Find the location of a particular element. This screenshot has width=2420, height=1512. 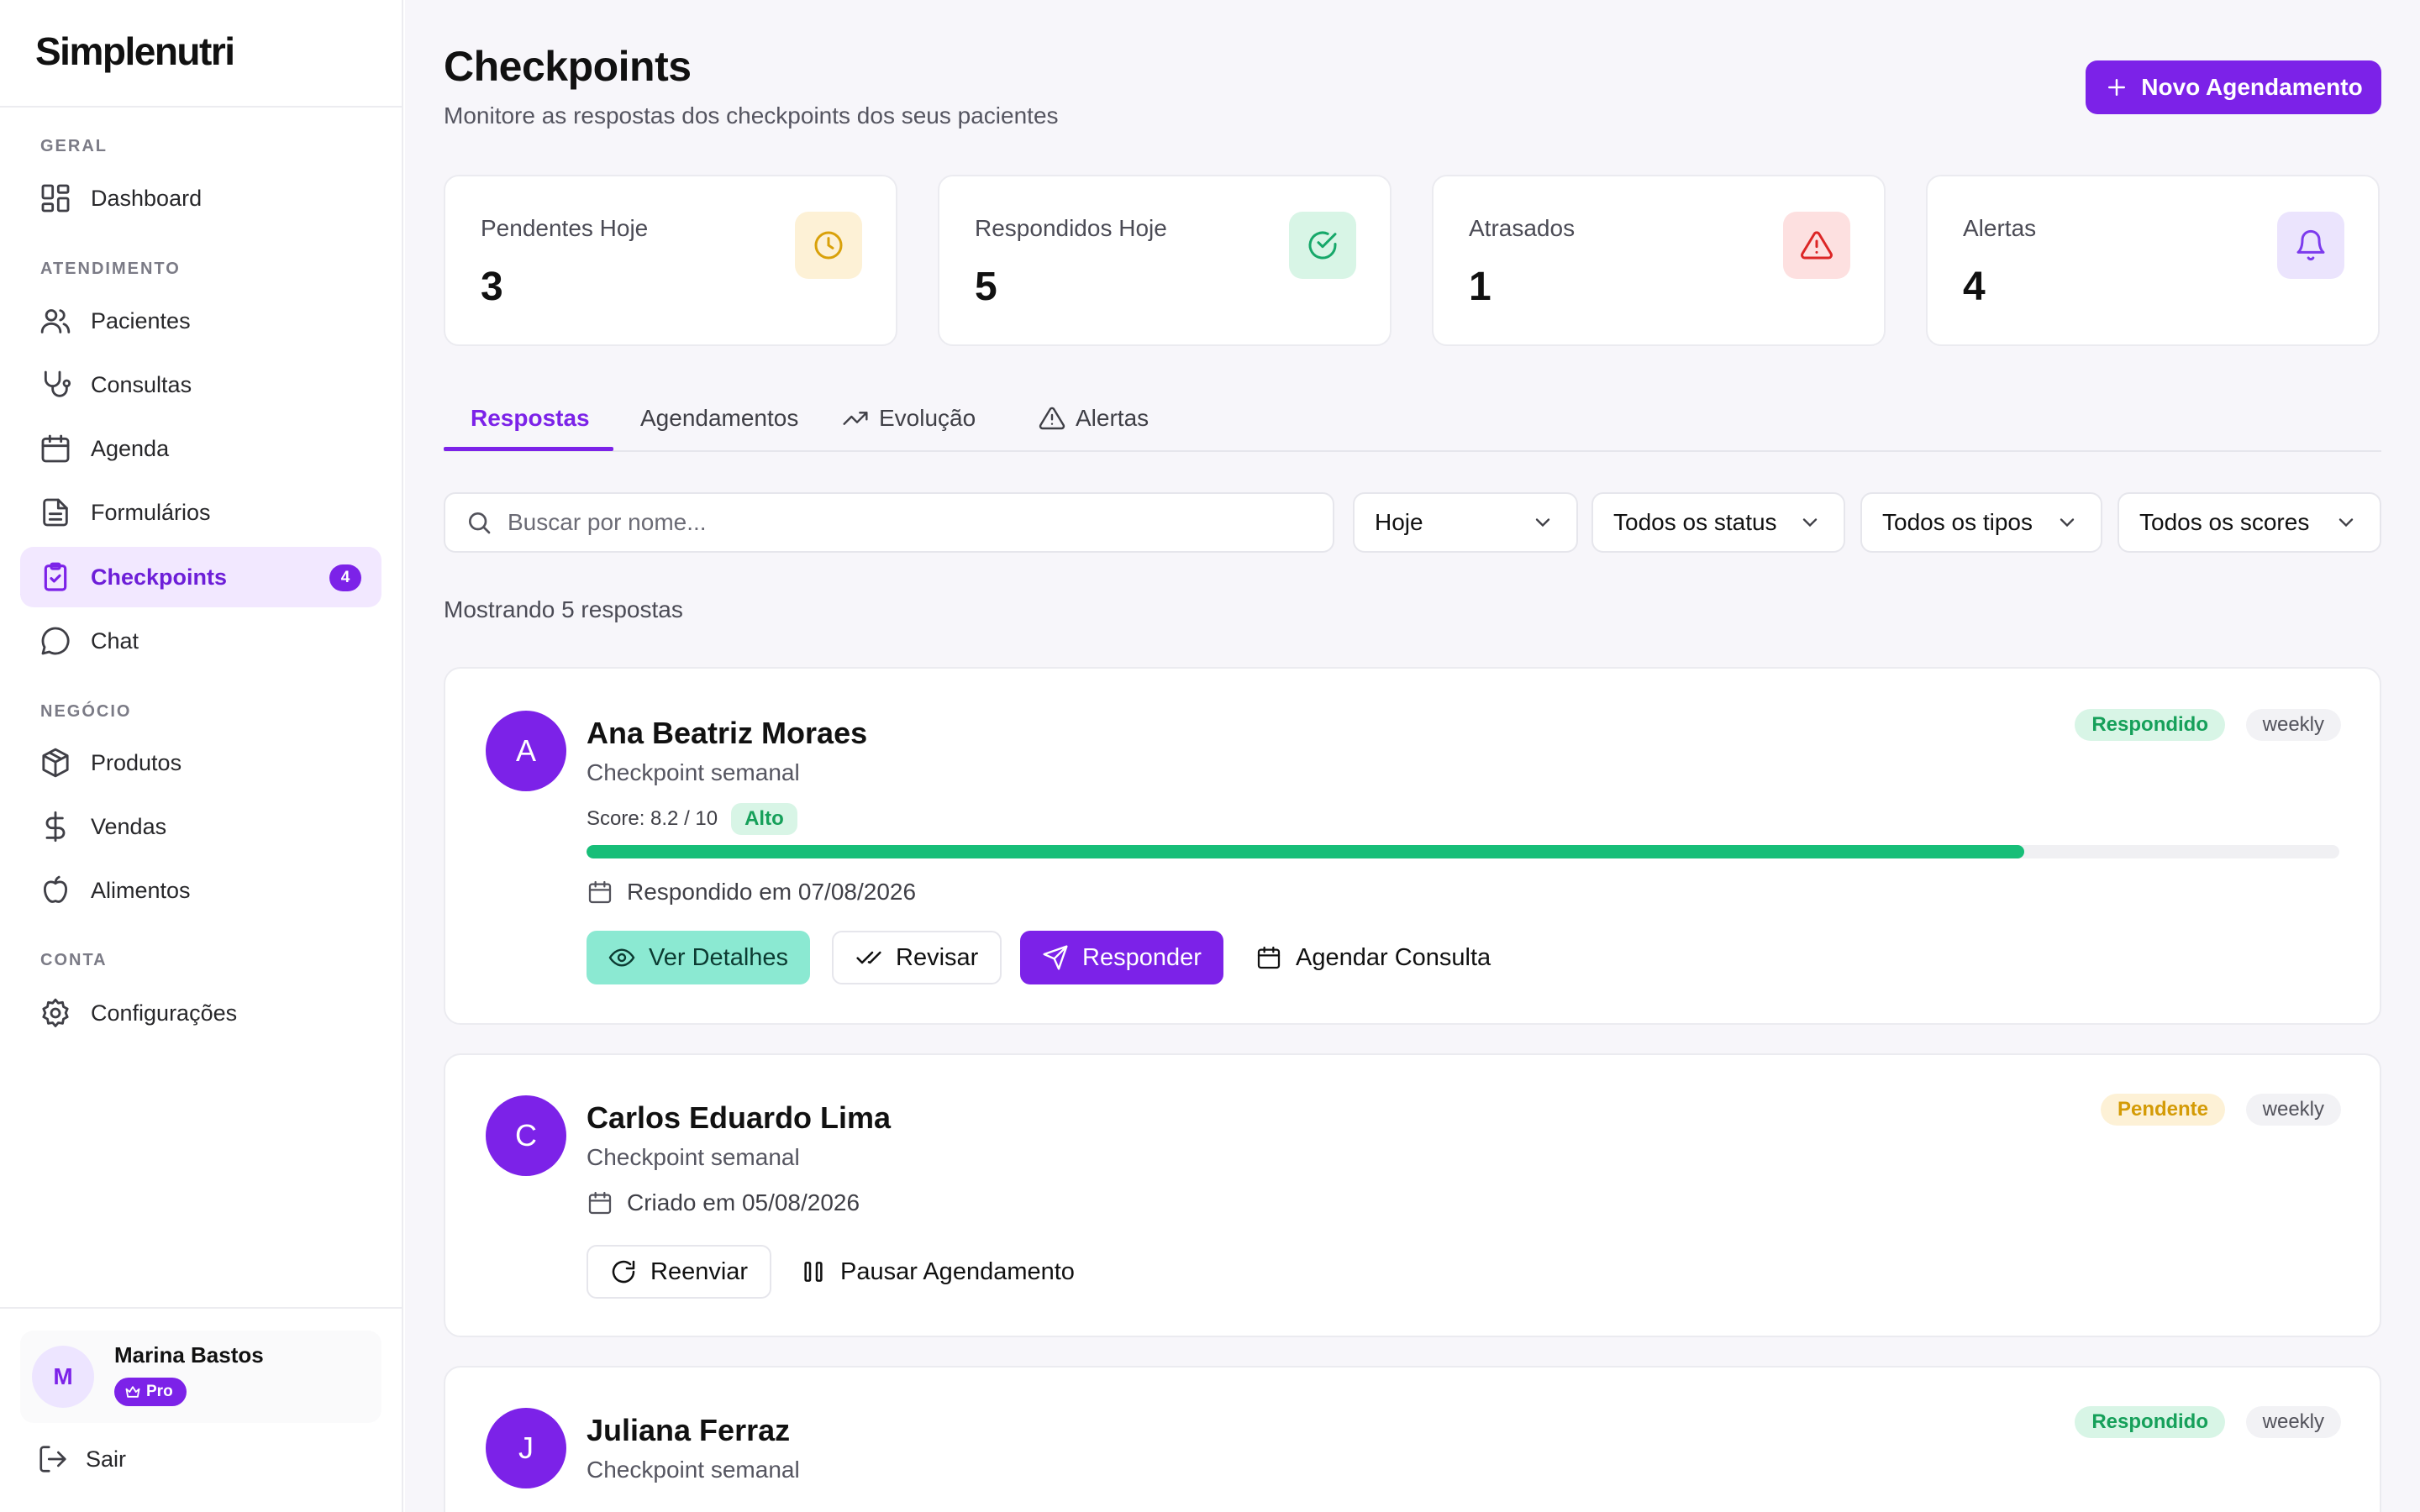

tab-evolucao: Evolução is located at coordinates (909, 418).